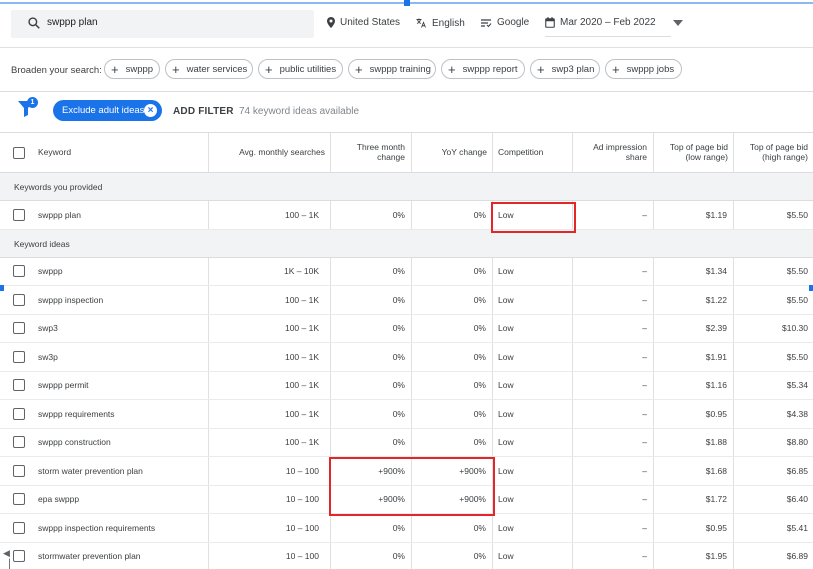 The width and height of the screenshot is (813, 569). I want to click on table-row: swp3 100 – 1K 0% 0% Low – $2.39 $10.30, so click(406, 328).